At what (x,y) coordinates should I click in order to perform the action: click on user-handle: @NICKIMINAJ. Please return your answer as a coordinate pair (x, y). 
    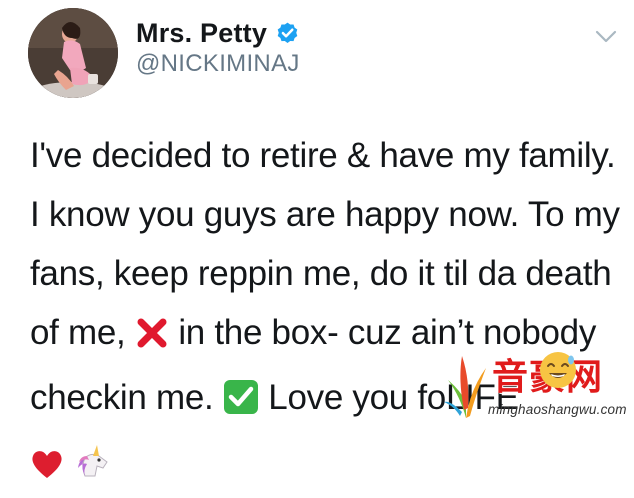
    Looking at the image, I should click on (218, 64).